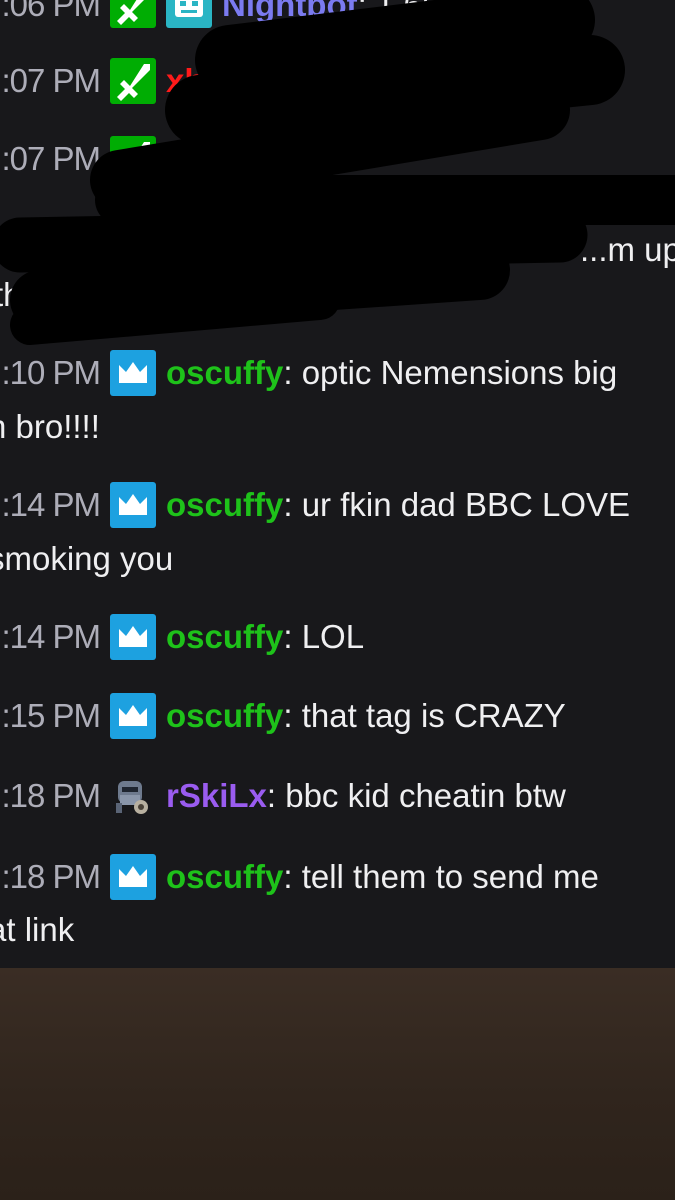 This screenshot has height=1200, width=675. What do you see at coordinates (51, 372) in the screenshot?
I see `timestamp: :10 PM` at bounding box center [51, 372].